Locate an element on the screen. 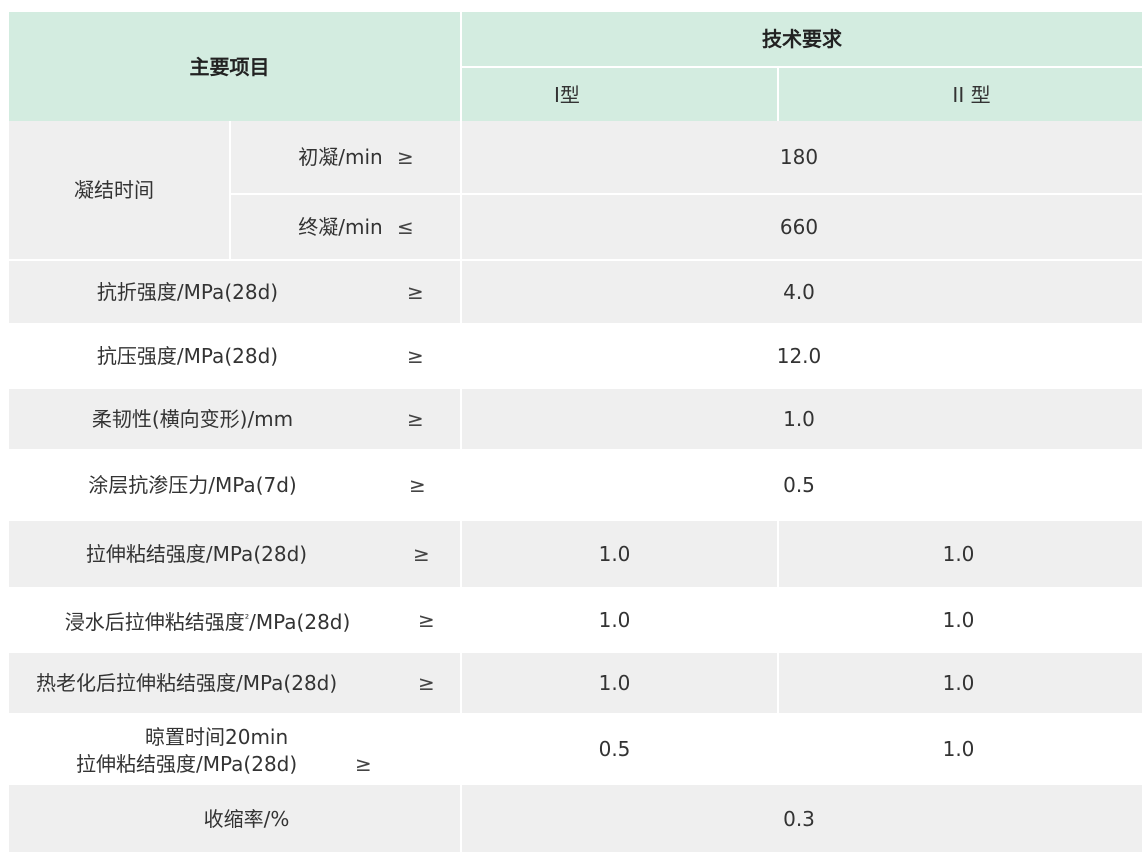  header-main-item-label: 主要项目 is located at coordinates (229, 66).